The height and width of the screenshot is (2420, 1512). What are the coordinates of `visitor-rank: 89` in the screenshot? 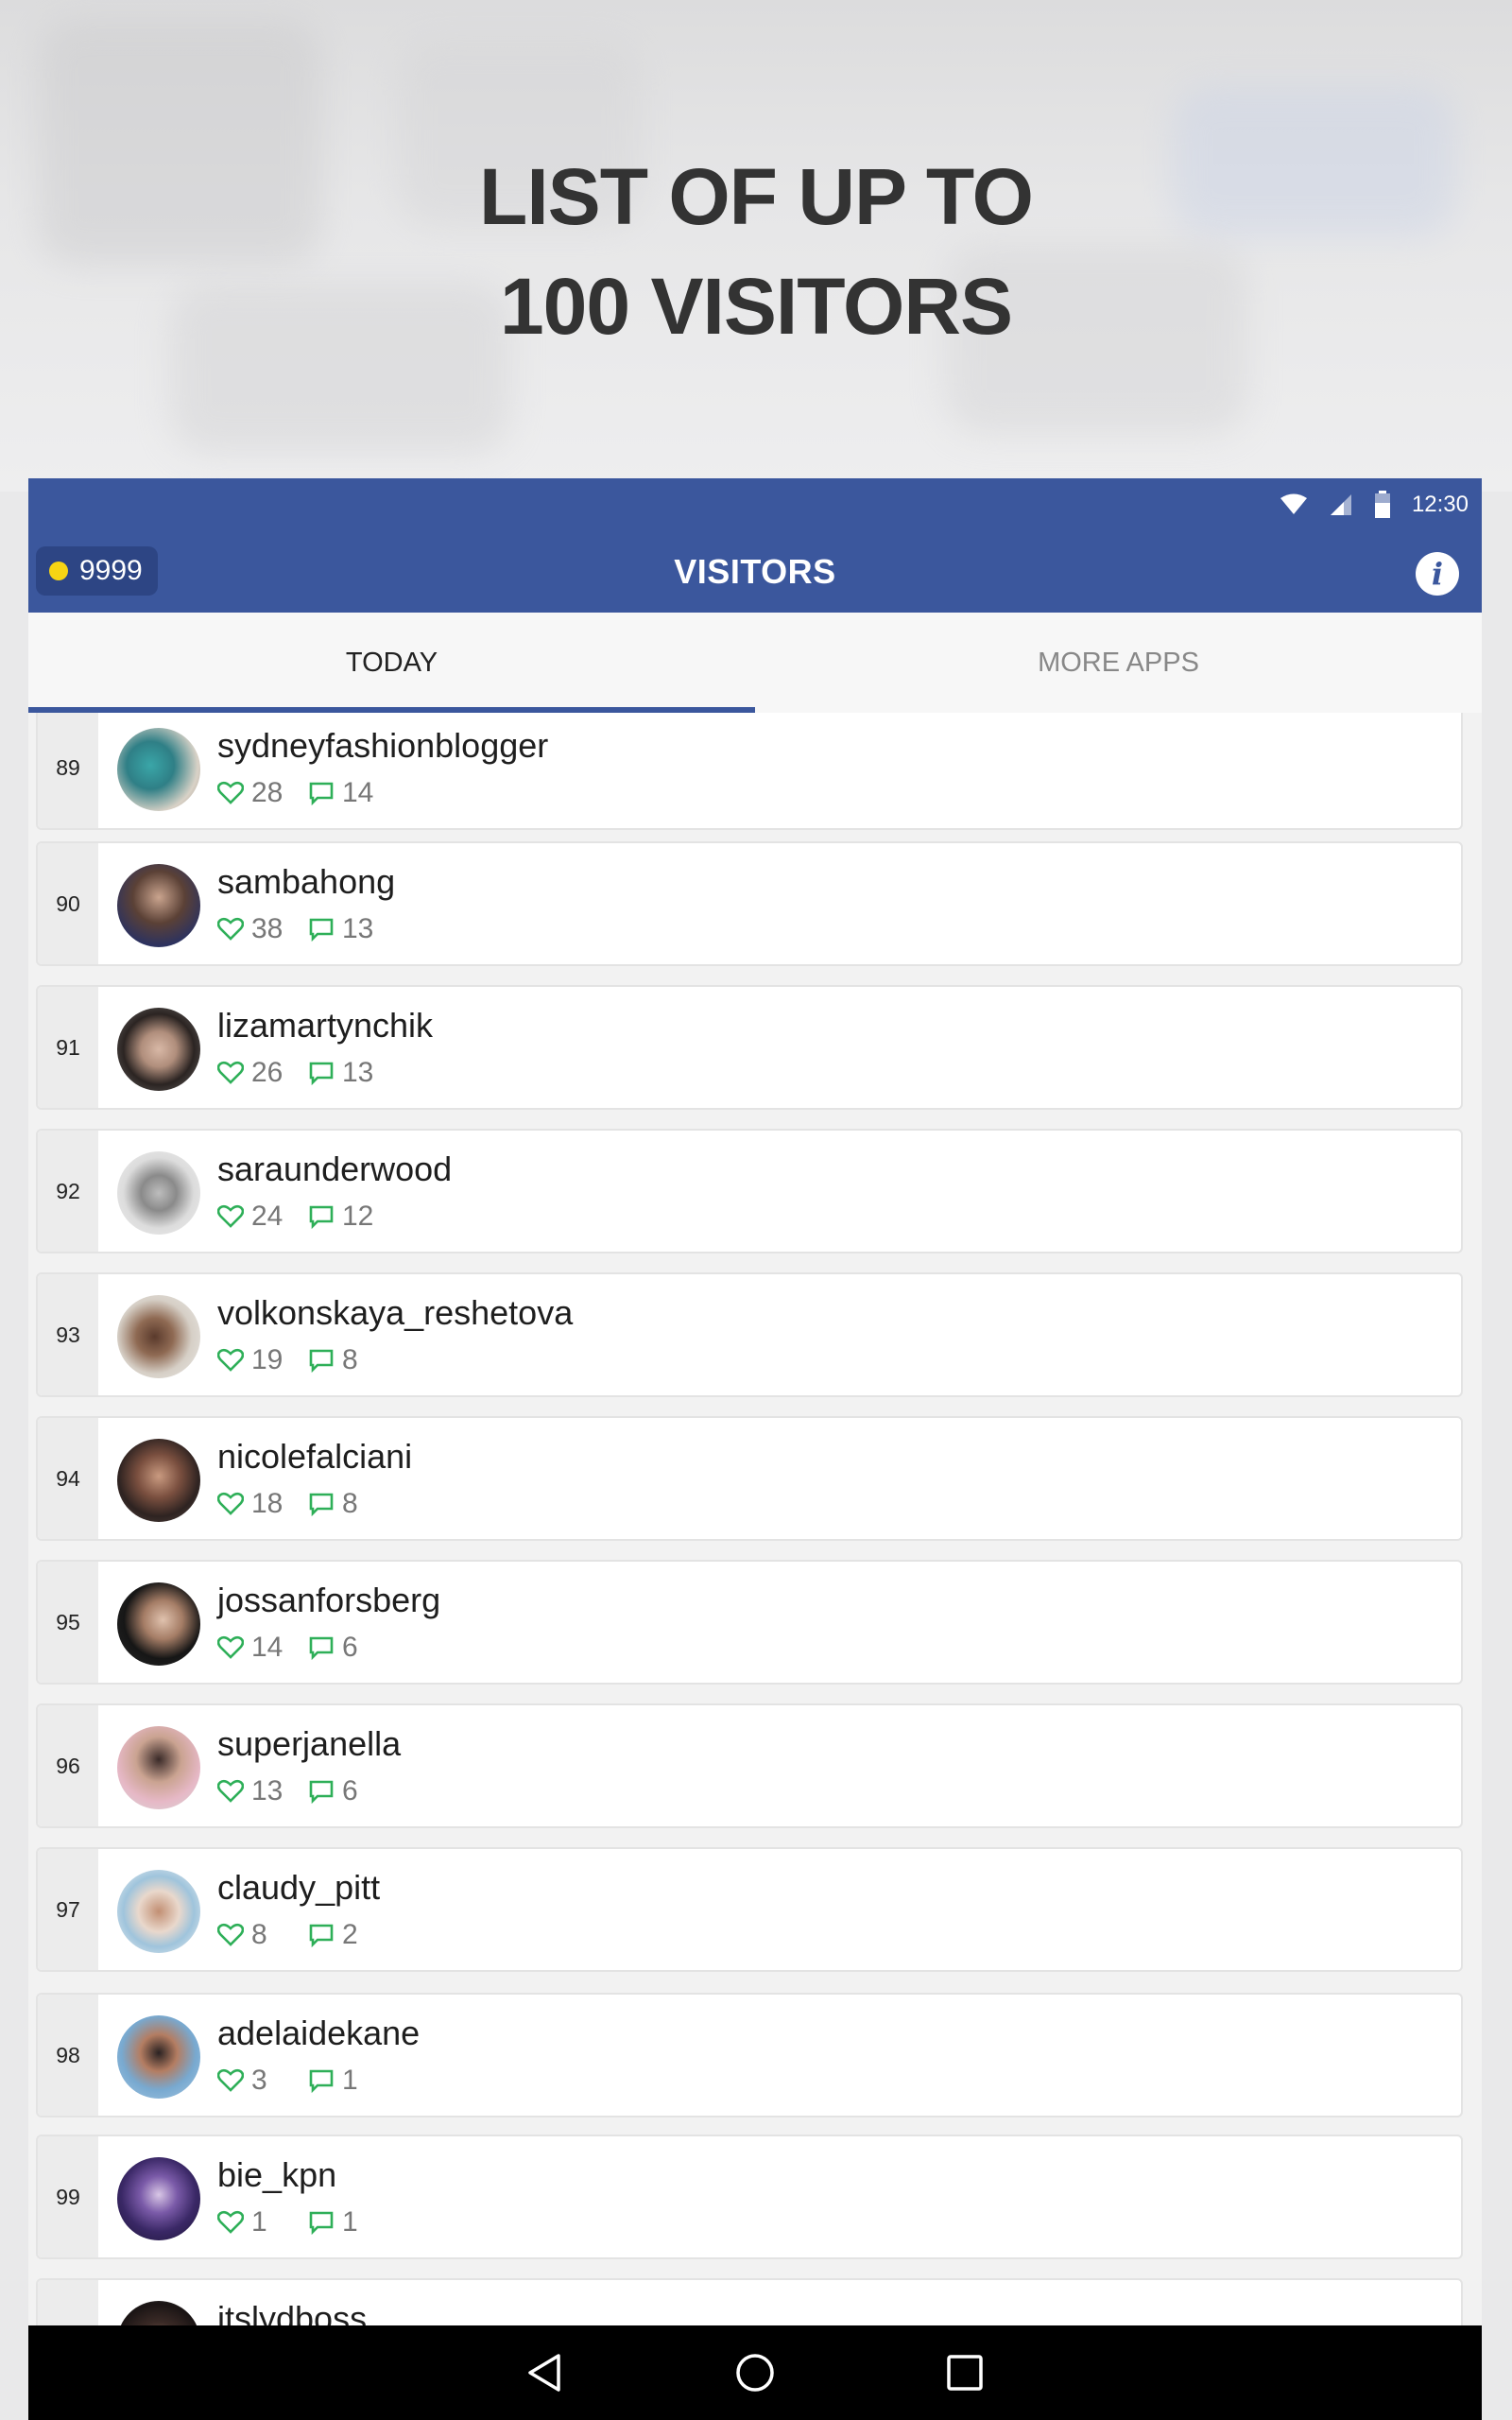 It's located at (68, 770).